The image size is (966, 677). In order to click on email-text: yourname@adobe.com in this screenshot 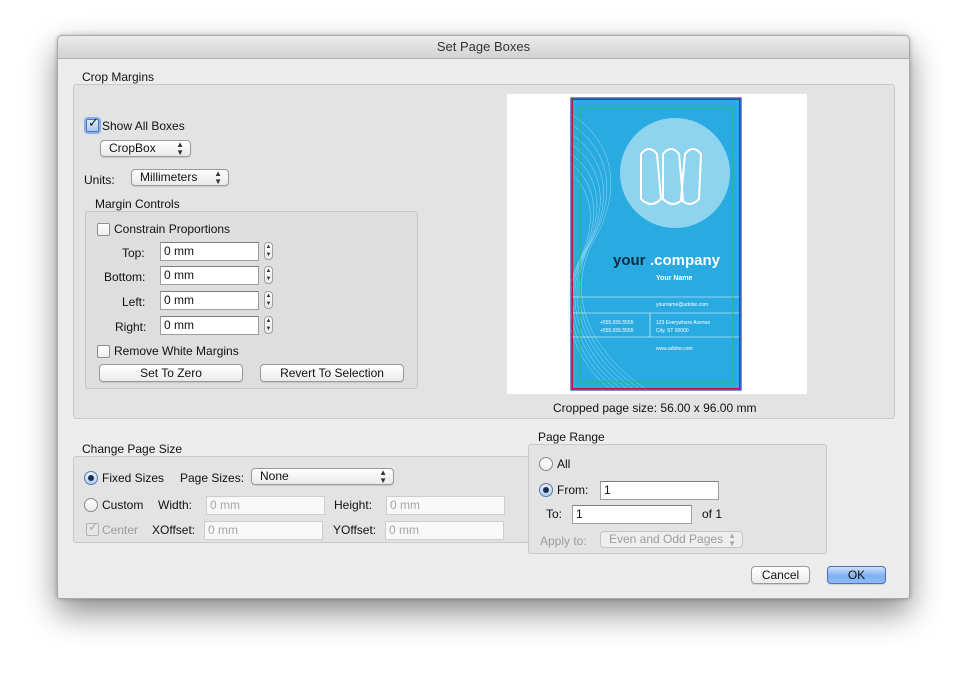, I will do `click(682, 305)`.